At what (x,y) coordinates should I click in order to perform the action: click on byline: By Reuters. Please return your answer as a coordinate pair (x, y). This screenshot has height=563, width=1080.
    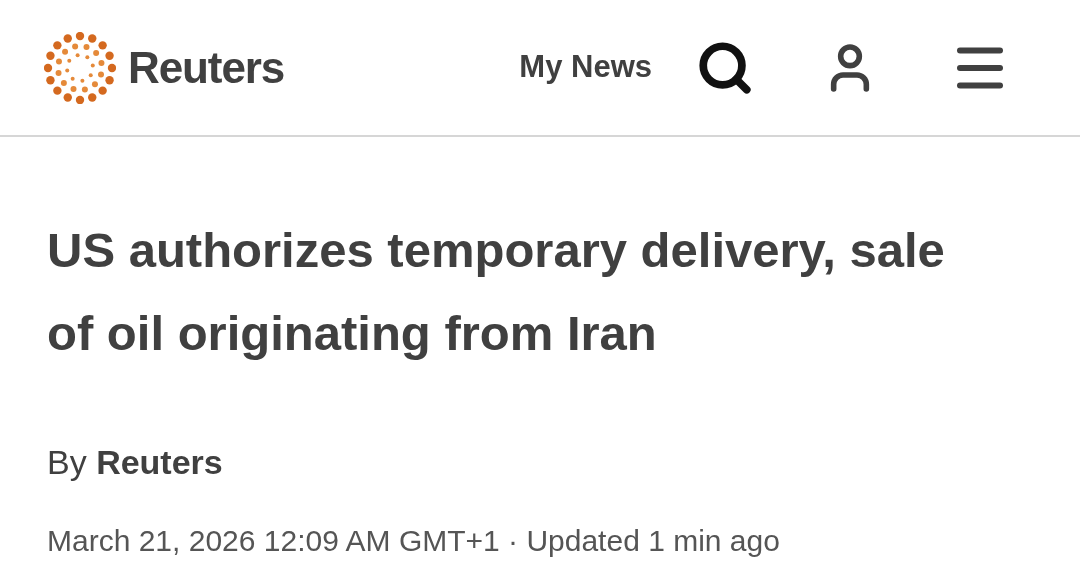
    Looking at the image, I should click on (135, 462).